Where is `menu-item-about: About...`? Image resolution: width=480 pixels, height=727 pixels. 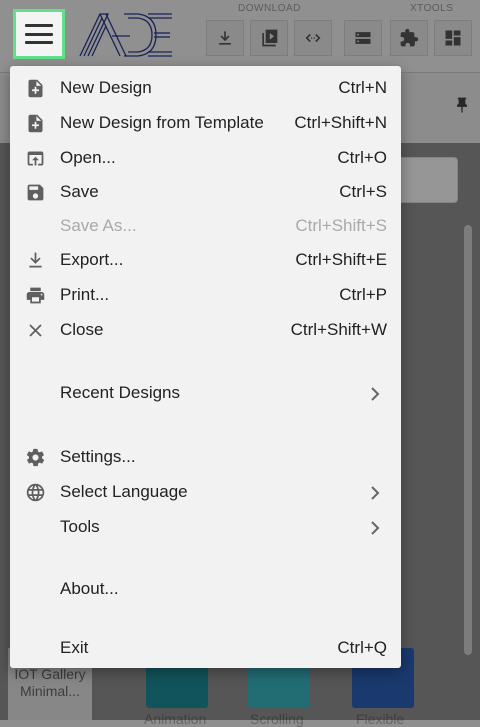
menu-item-about: About... is located at coordinates (205, 589).